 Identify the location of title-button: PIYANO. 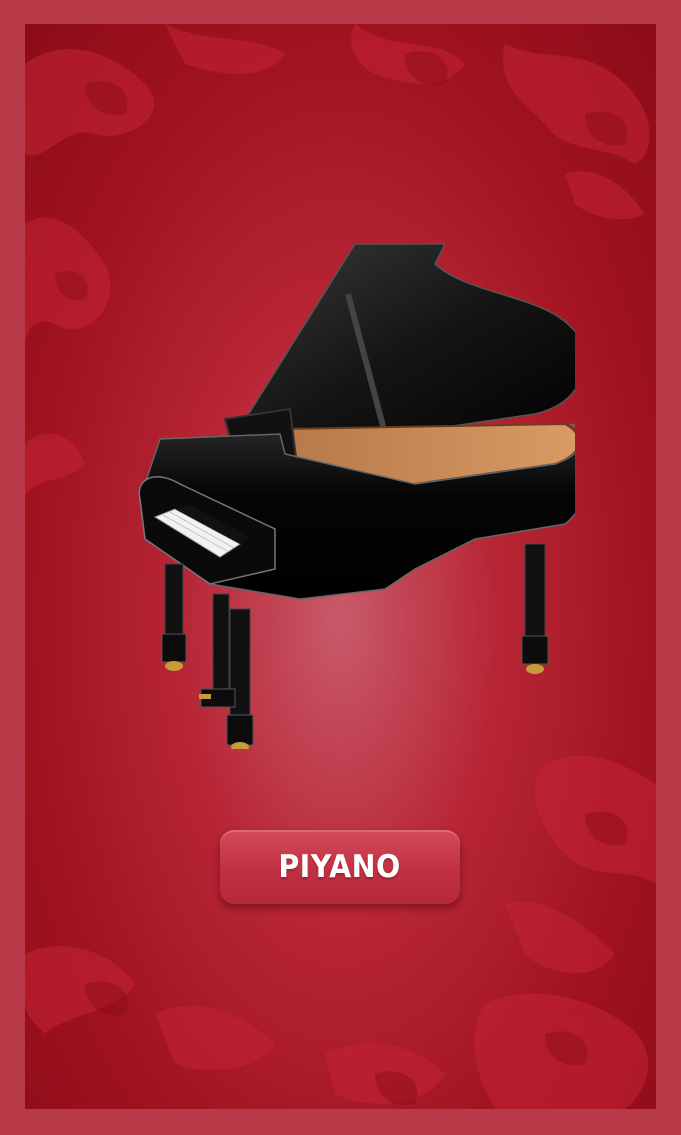
(340, 867).